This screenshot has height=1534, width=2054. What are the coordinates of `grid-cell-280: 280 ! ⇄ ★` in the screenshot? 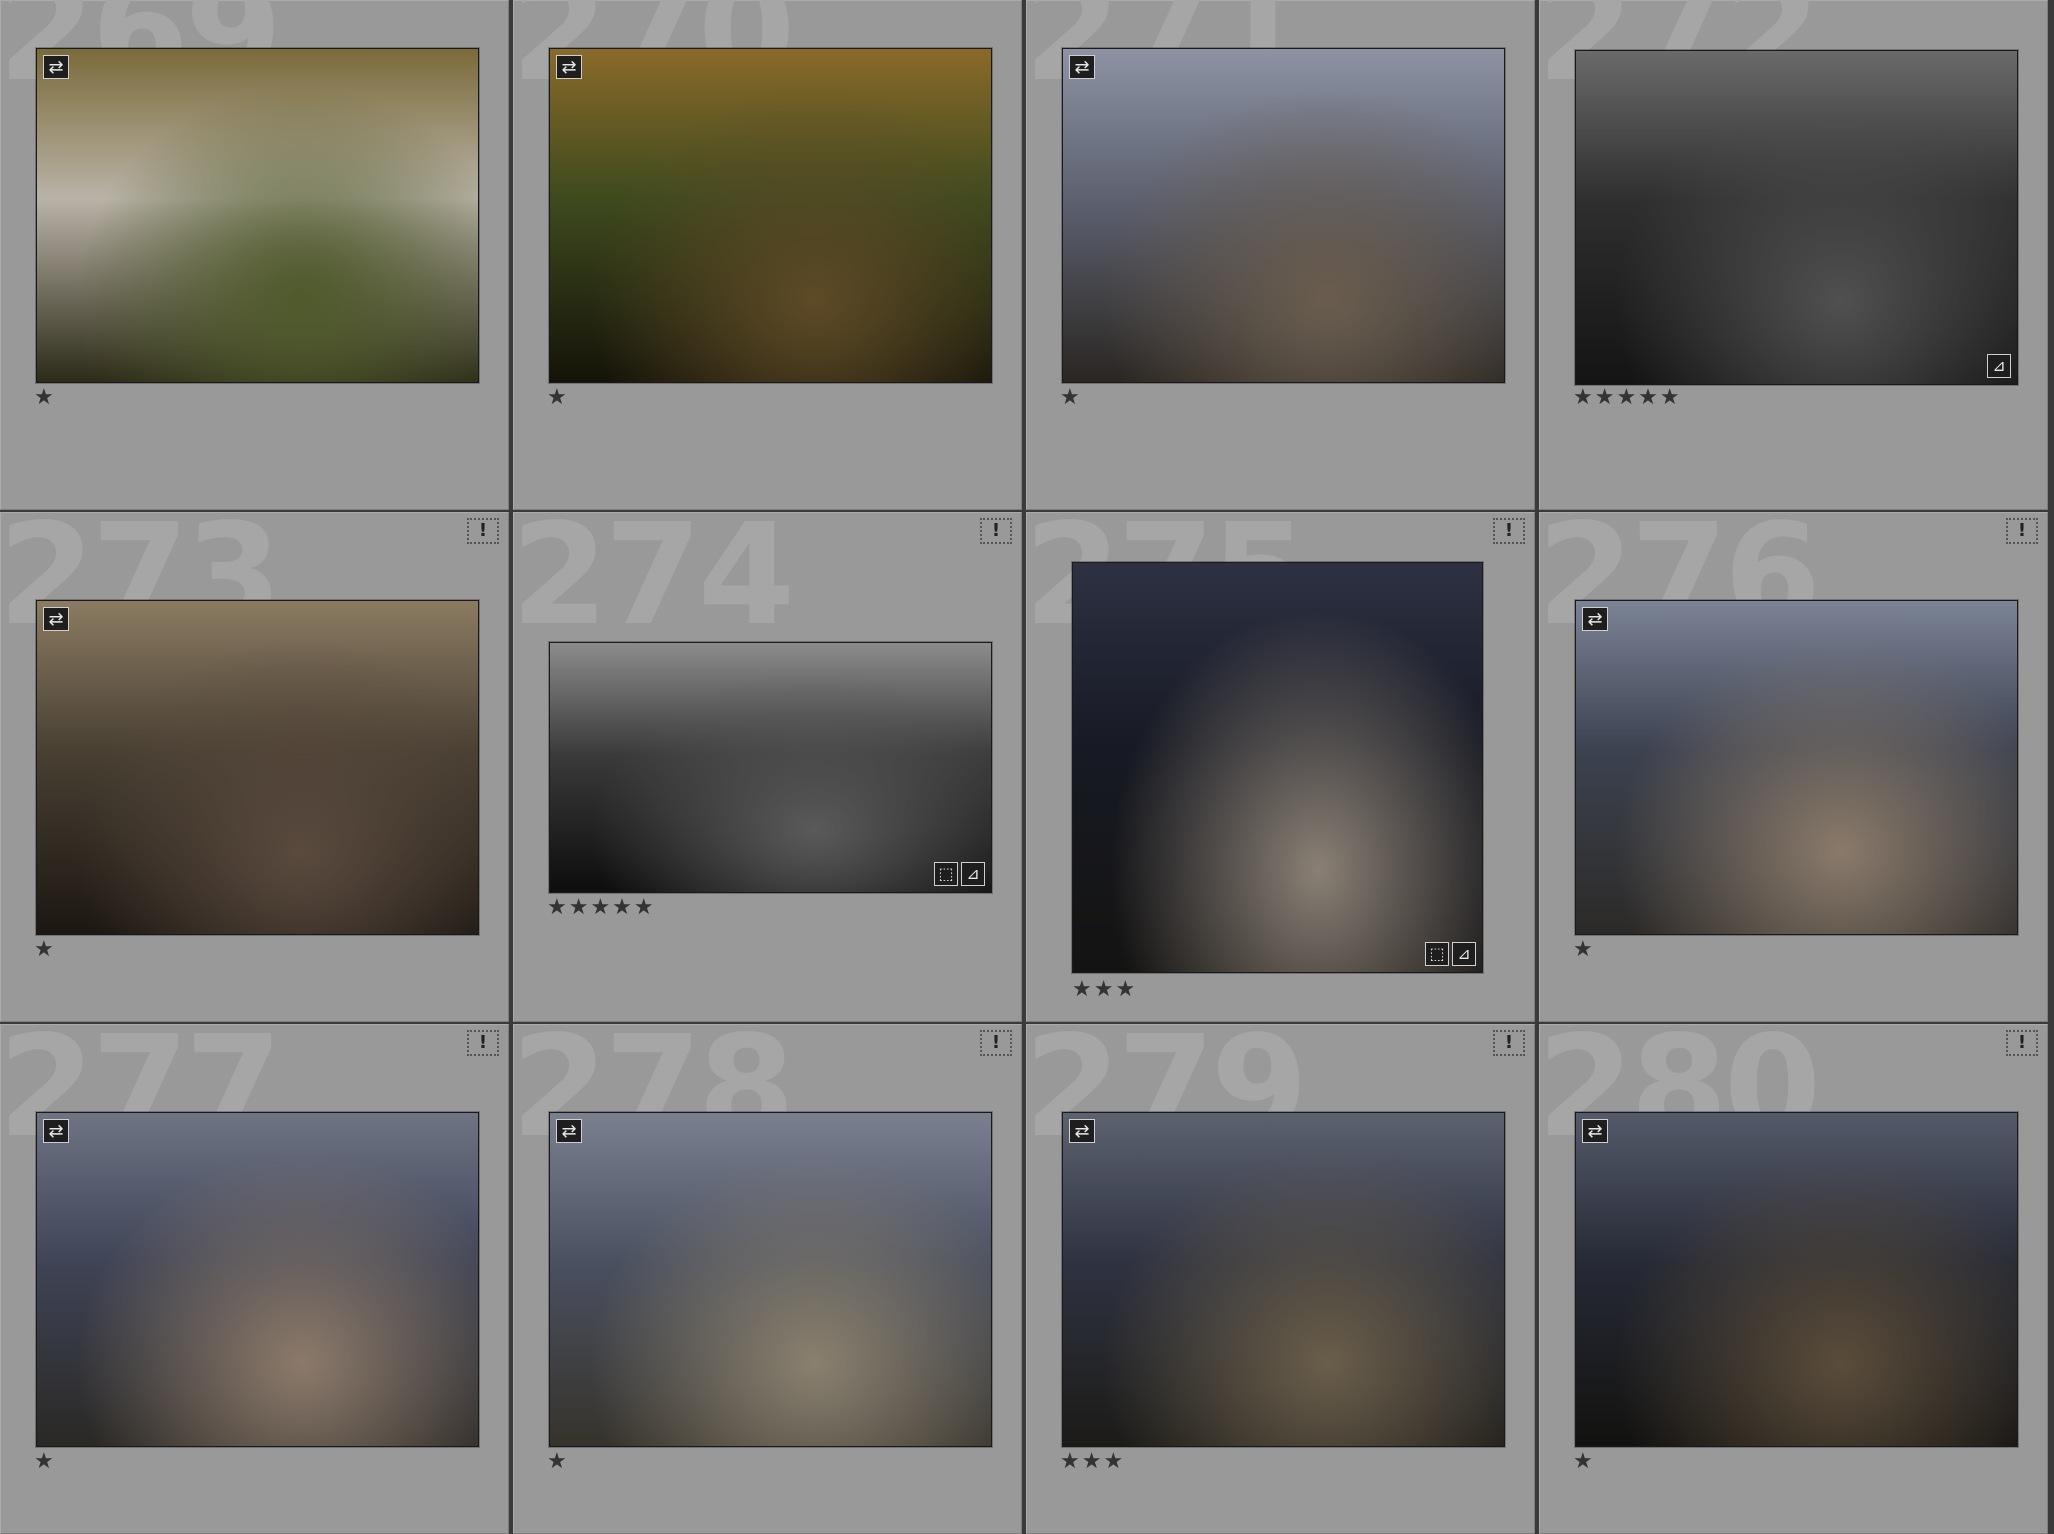 It's located at (1793, 1279).